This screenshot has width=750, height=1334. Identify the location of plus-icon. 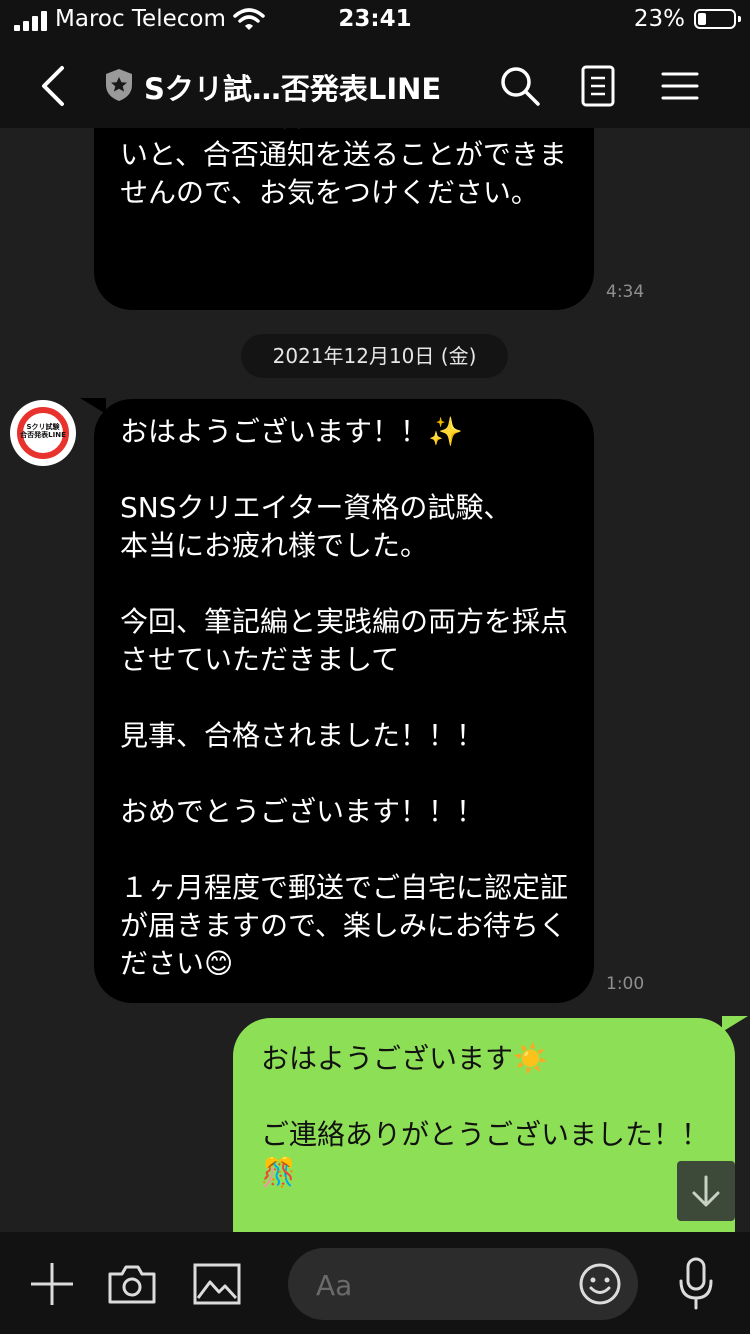
(52, 1284).